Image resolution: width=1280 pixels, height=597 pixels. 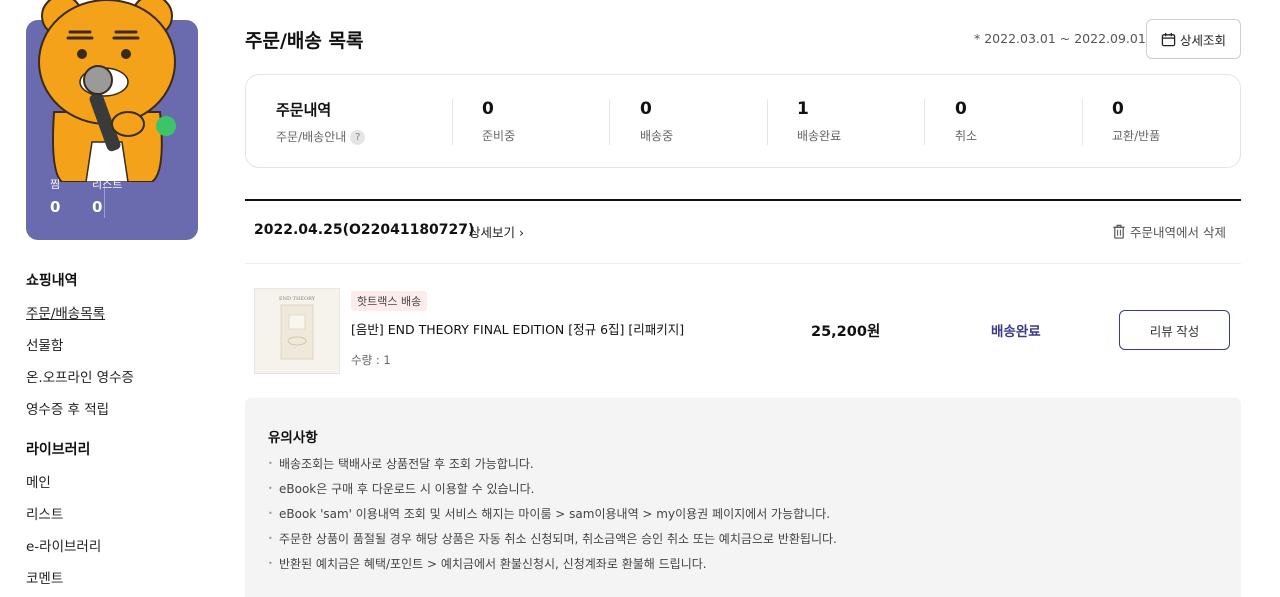 I want to click on order-detail-link: 상세보기 ›, so click(x=496, y=231).